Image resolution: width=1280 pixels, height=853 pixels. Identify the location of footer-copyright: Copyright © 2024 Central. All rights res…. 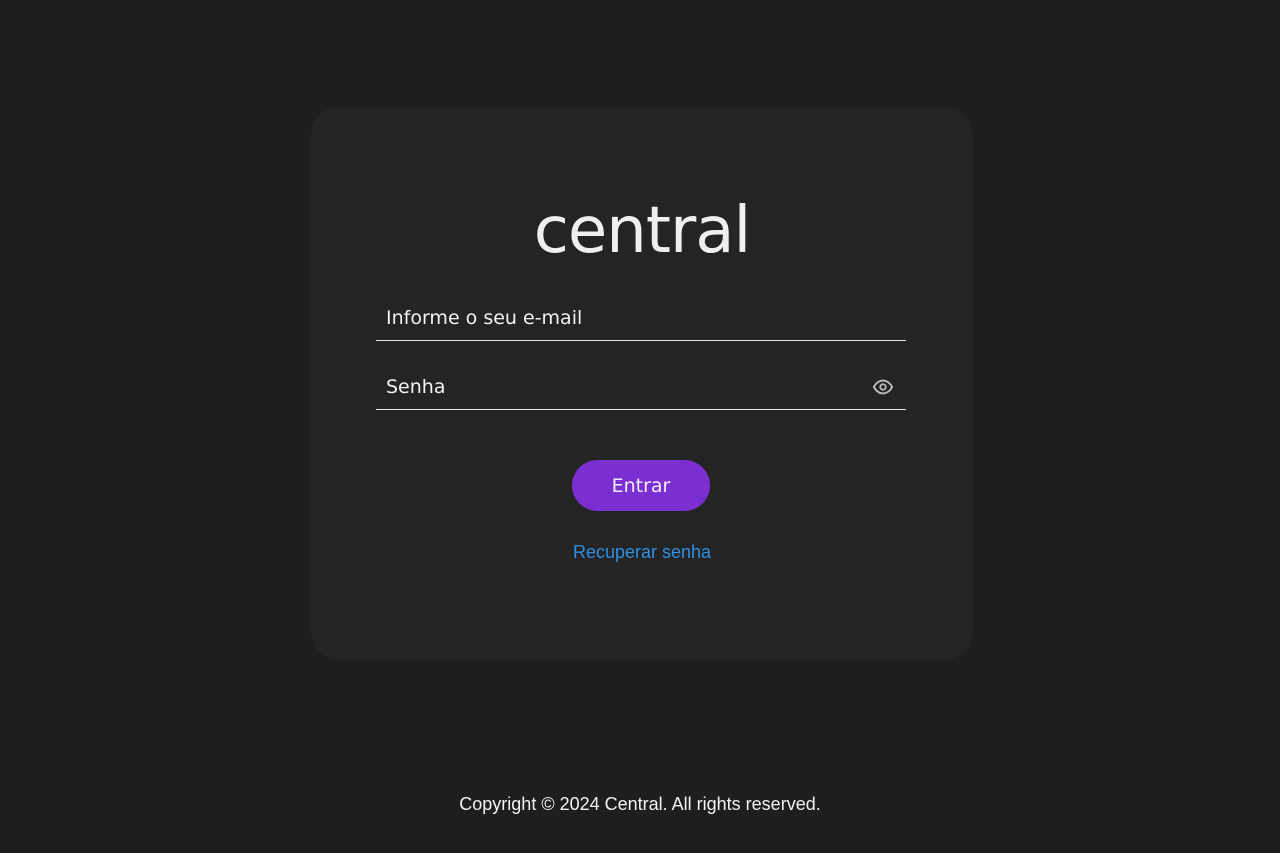
(640, 804).